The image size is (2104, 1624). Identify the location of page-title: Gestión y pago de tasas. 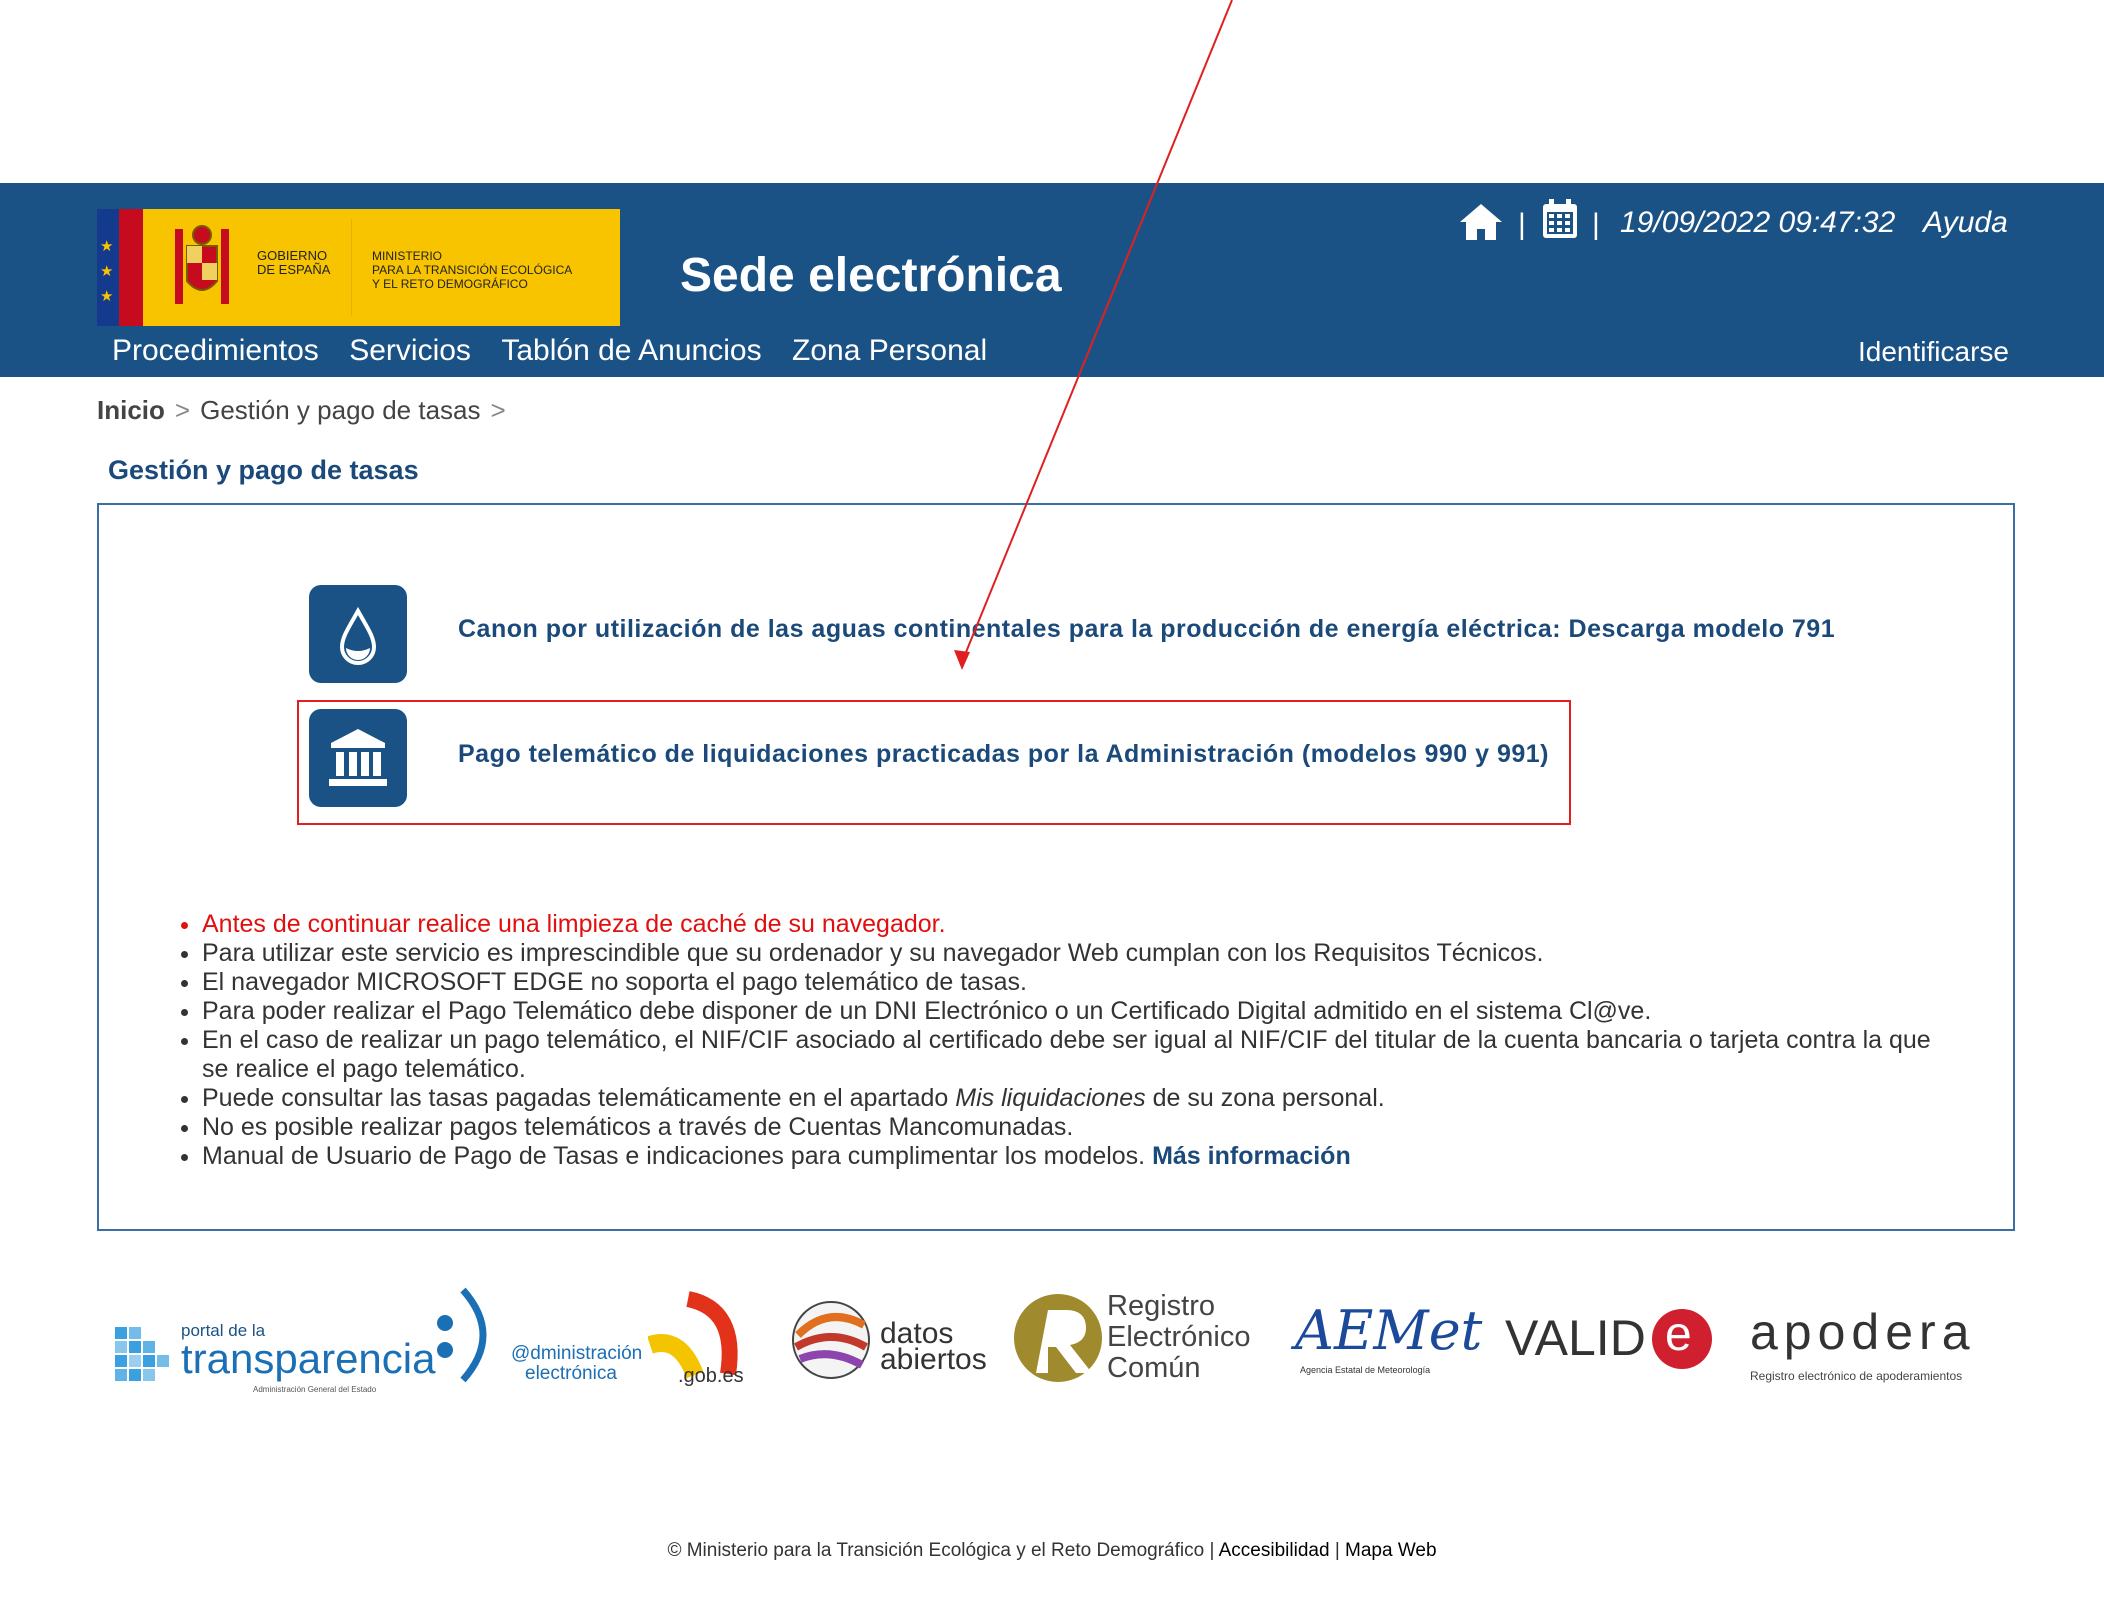
(263, 470).